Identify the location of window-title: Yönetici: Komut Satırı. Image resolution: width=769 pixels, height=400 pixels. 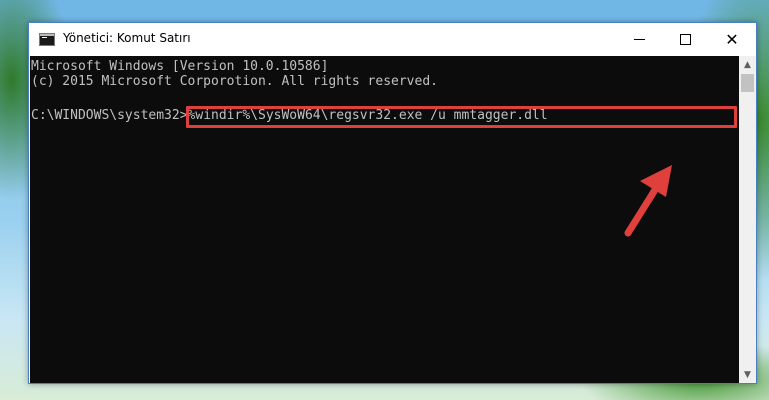
(127, 38).